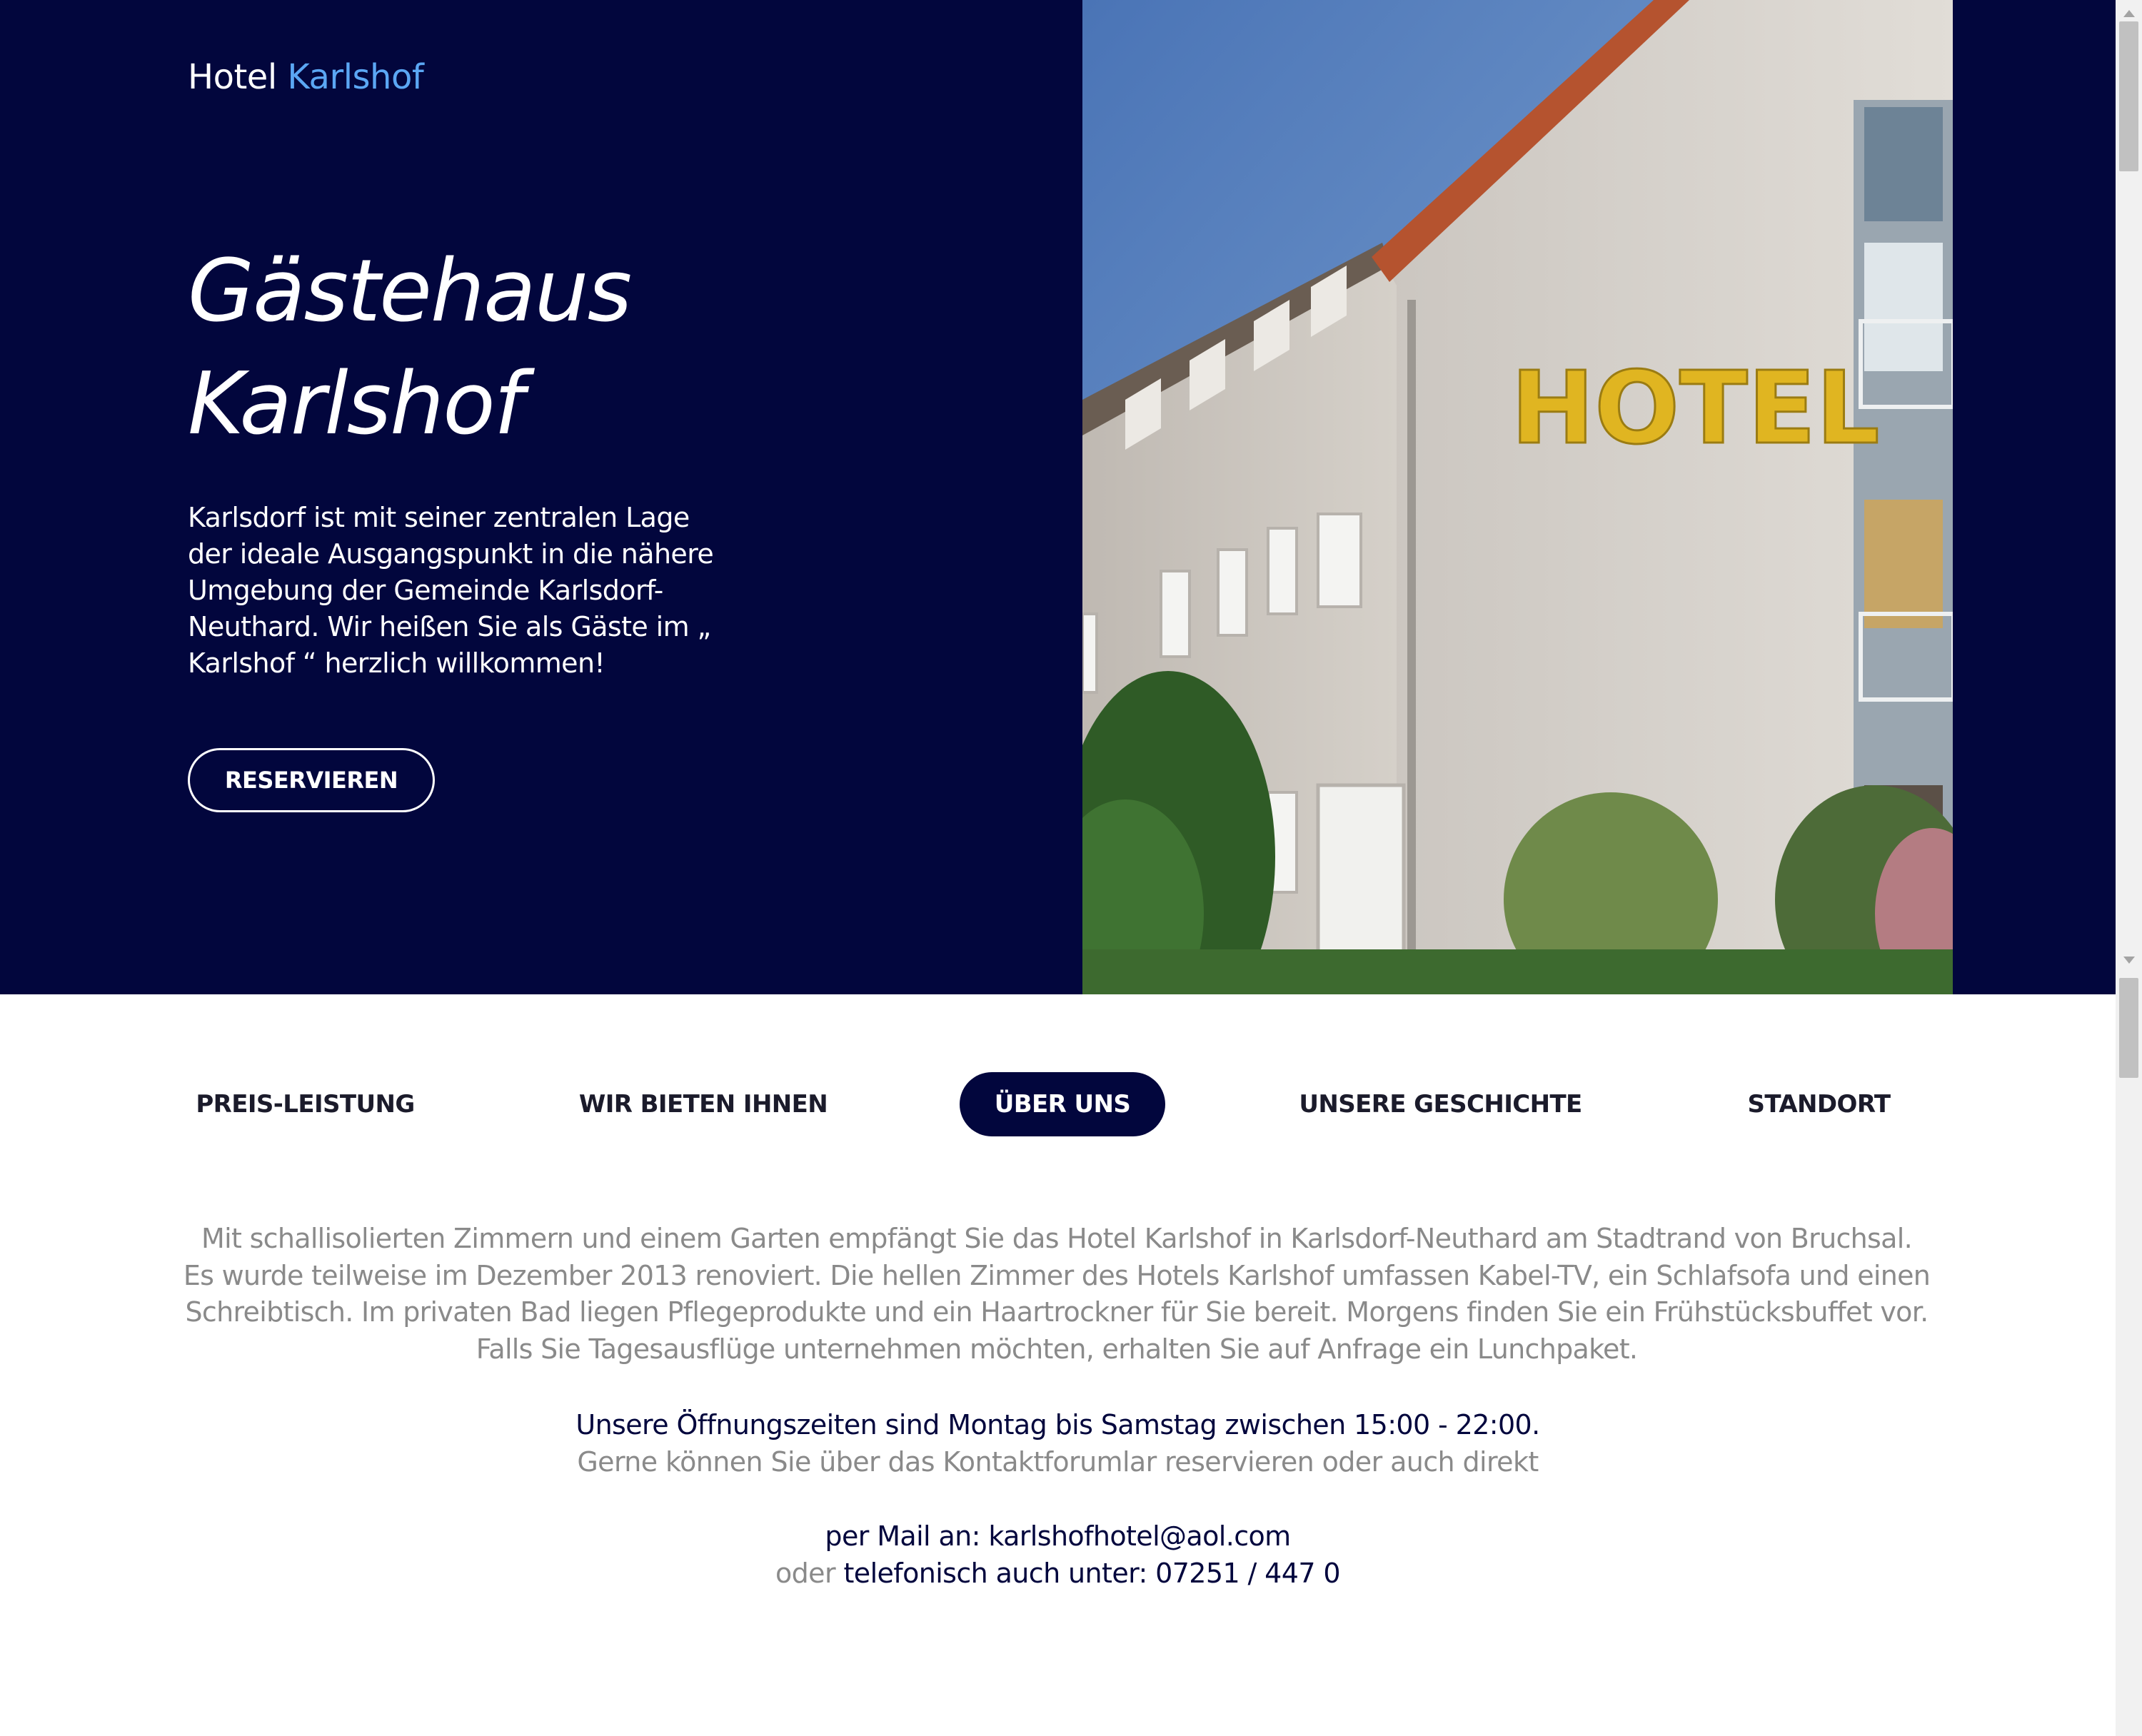 The height and width of the screenshot is (1736, 2142). I want to click on brand-first: Hotel, so click(232, 77).